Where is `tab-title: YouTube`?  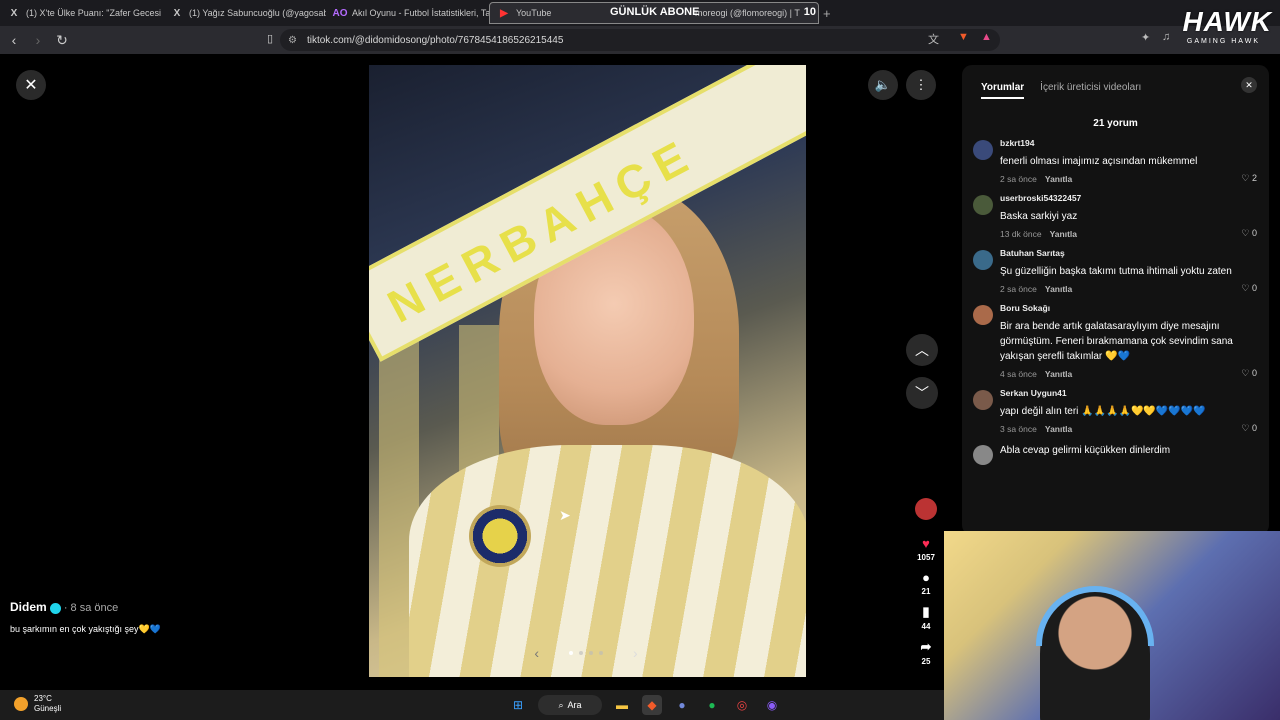 tab-title: YouTube is located at coordinates (534, 13).